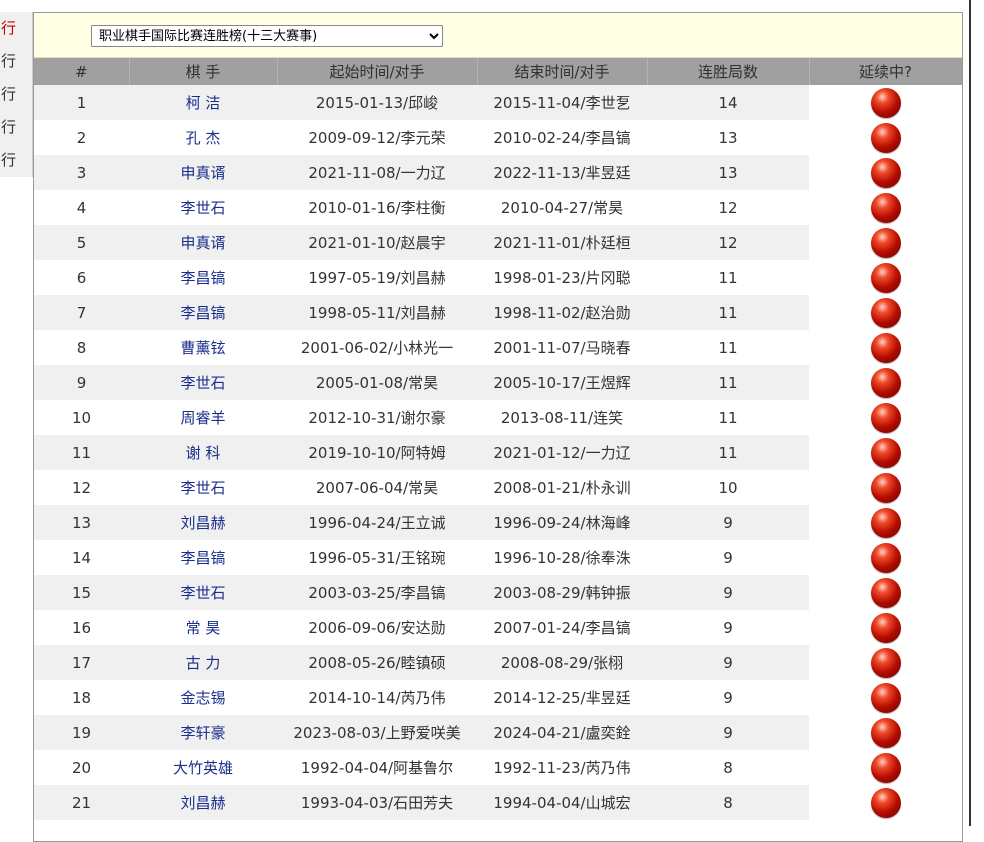 This screenshot has width=984, height=842. What do you see at coordinates (82, 71) in the screenshot?
I see `header-rank: #` at bounding box center [82, 71].